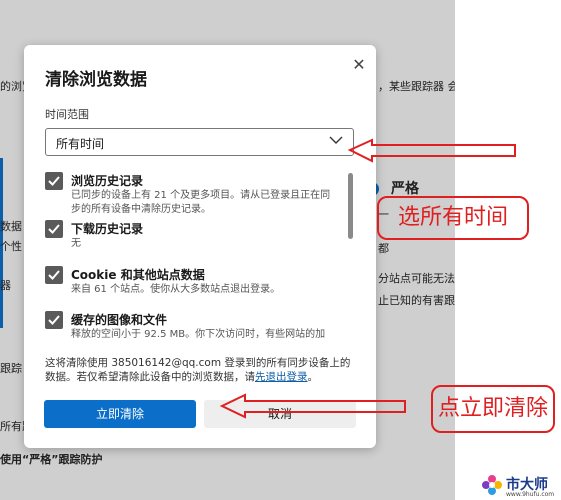  I want to click on browsing-history-checkbox, so click(54, 181).